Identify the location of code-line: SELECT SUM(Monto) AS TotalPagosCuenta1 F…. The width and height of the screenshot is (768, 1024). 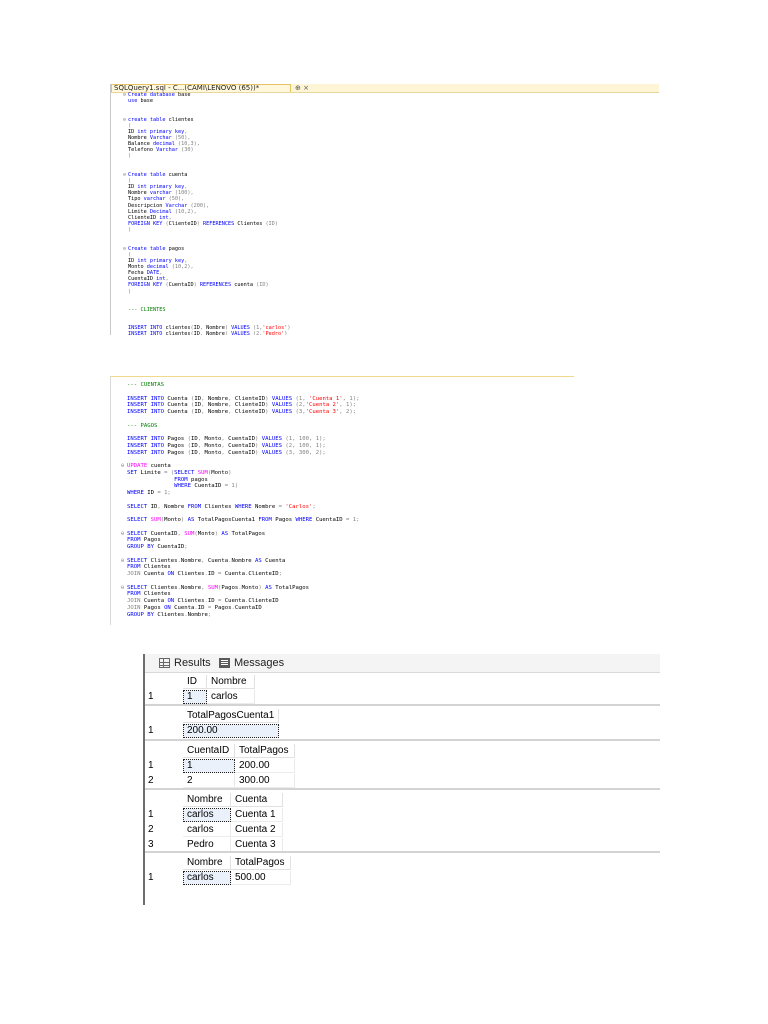
(342, 520).